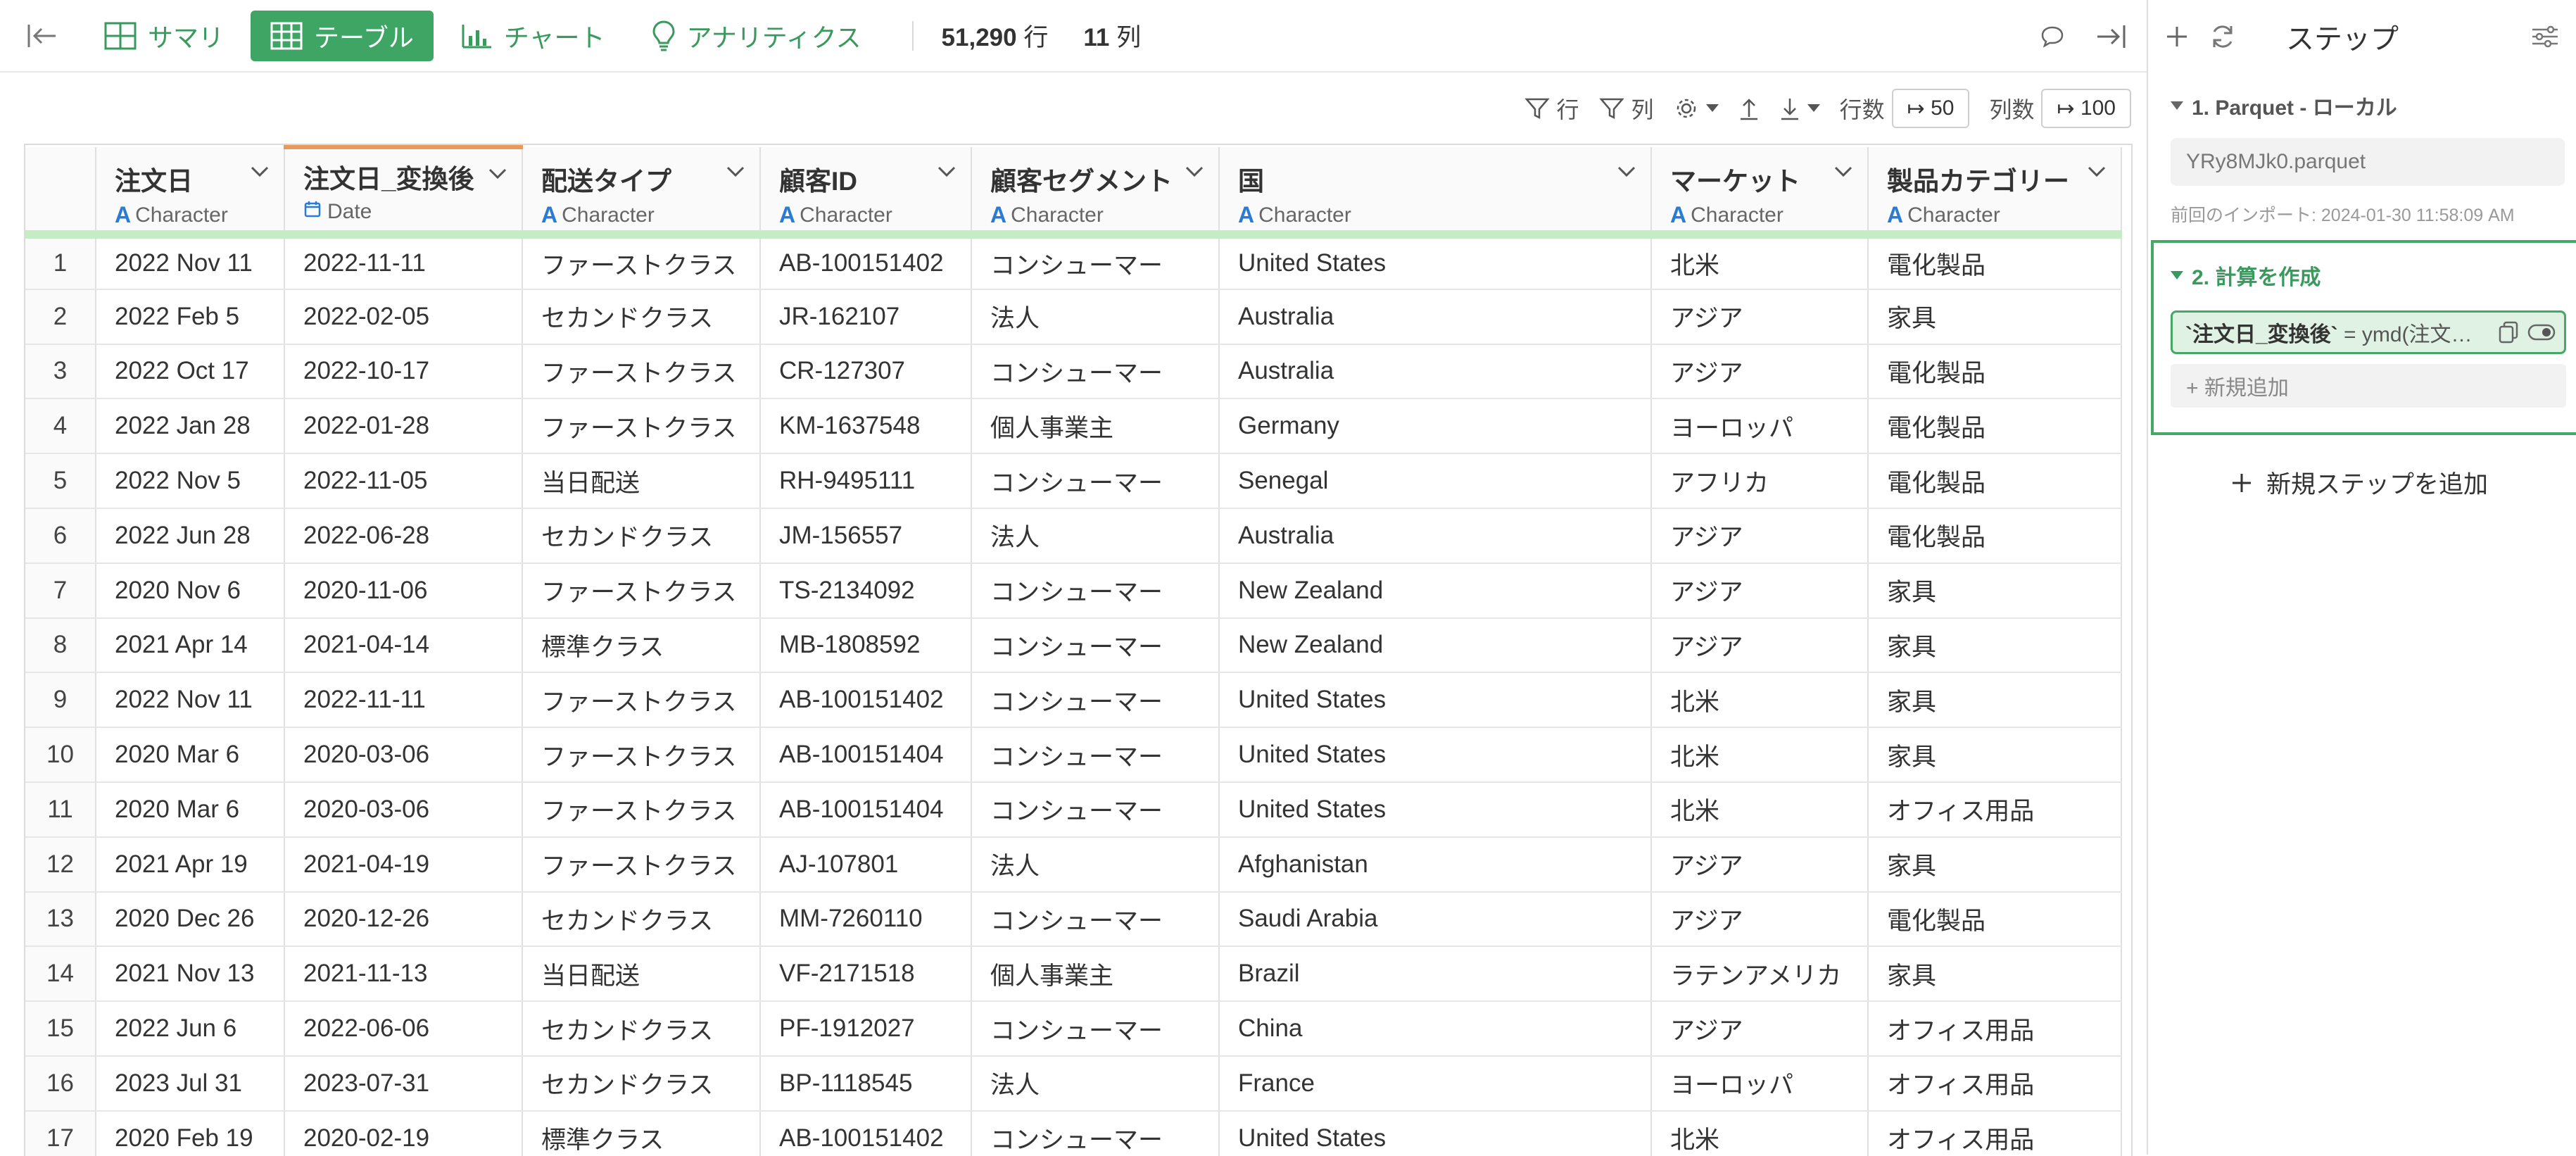 Image resolution: width=2576 pixels, height=1156 pixels. I want to click on table-cell: 2022 Nov 5, so click(190, 481).